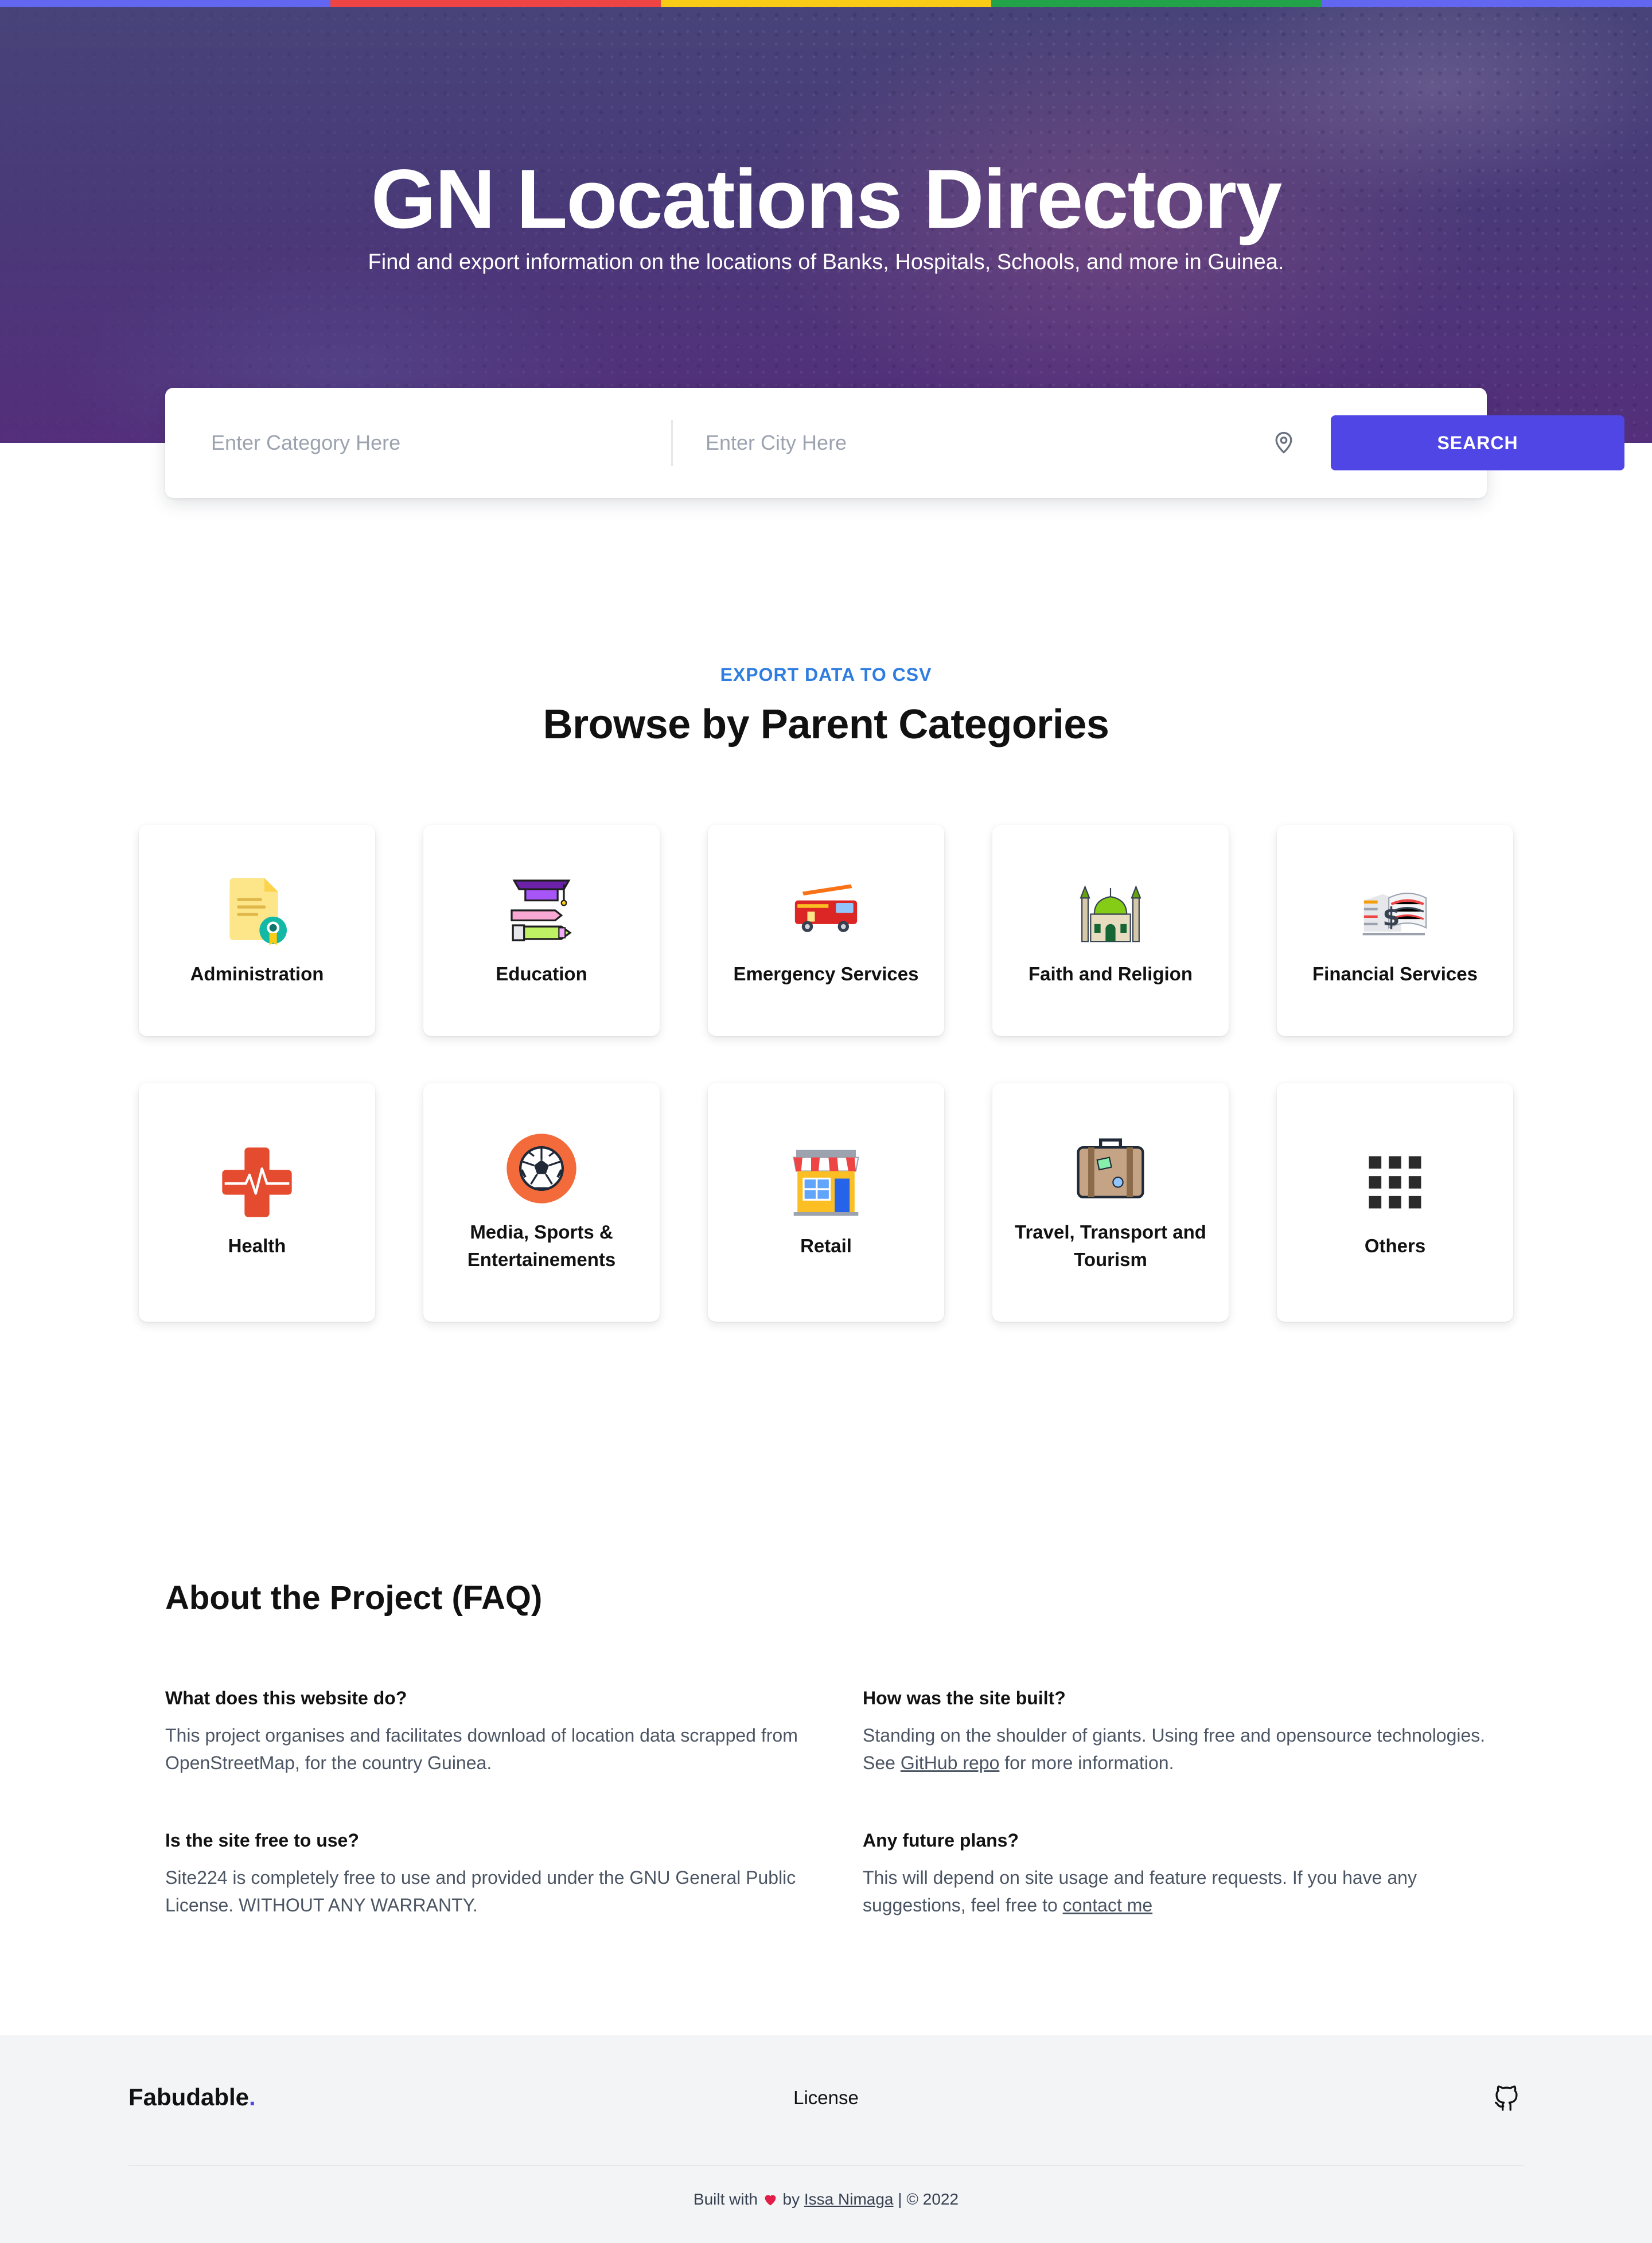  Describe the element at coordinates (1108, 1905) in the screenshot. I see `contact-me-link: contact me` at that location.